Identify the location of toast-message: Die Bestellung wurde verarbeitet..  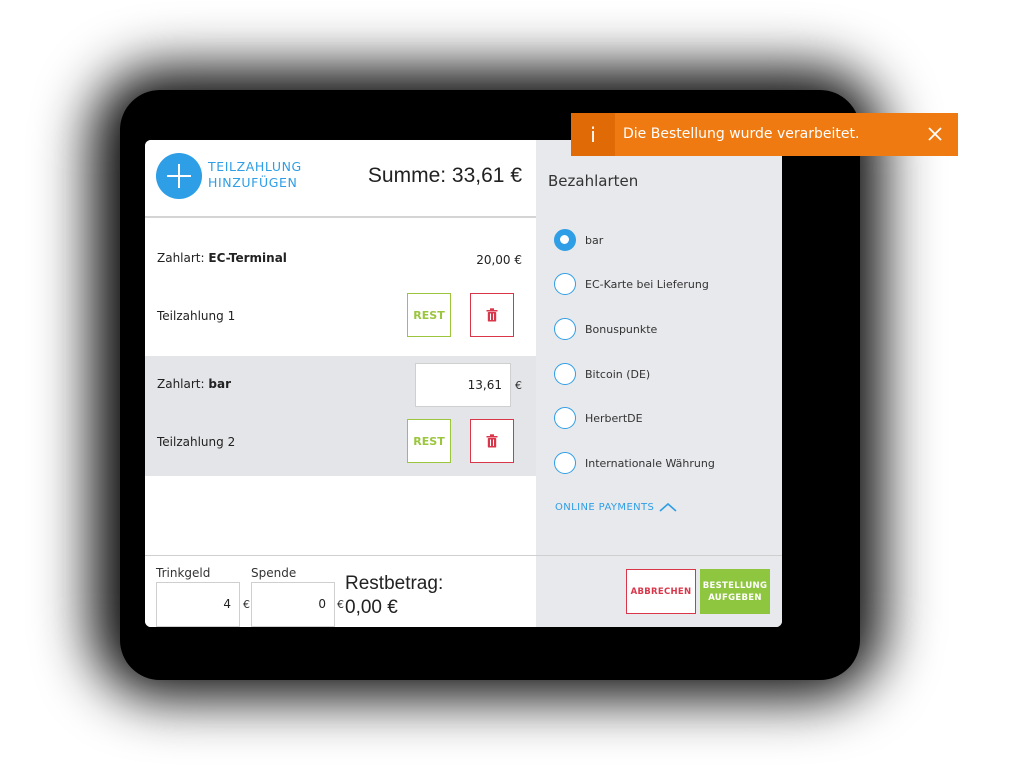
(741, 134).